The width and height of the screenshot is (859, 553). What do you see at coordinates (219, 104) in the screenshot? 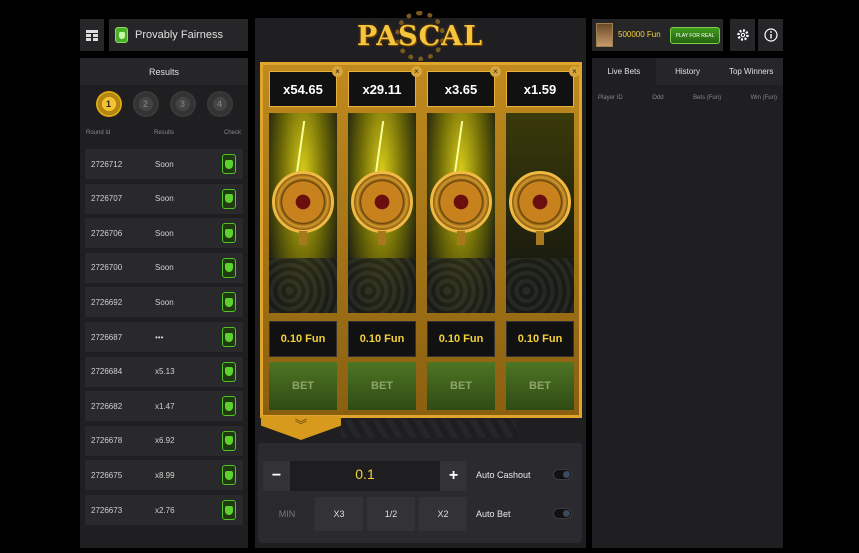
I see `results-tab-4: 4` at bounding box center [219, 104].